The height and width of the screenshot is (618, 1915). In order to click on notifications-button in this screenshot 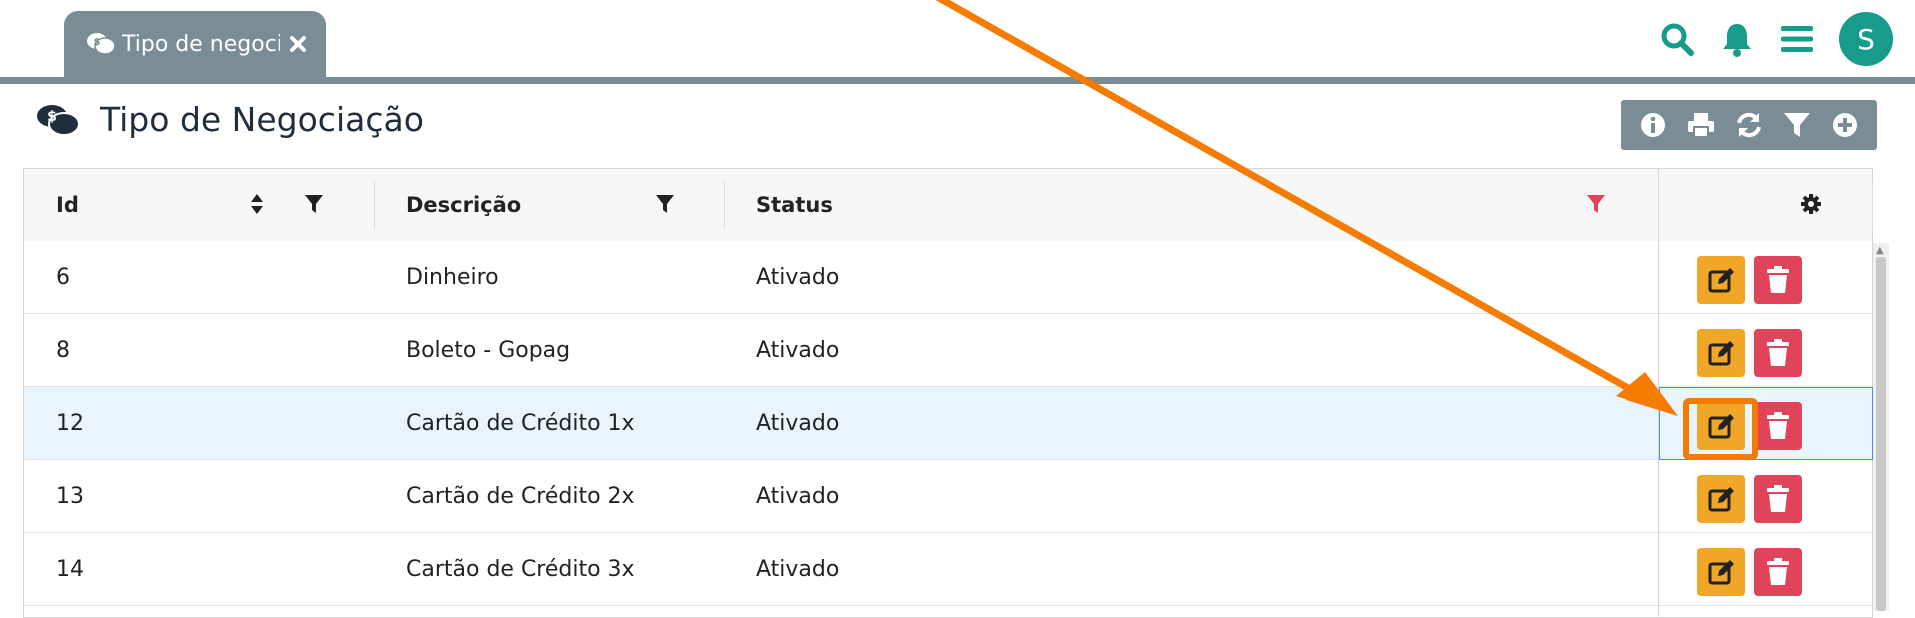, I will do `click(1737, 39)`.